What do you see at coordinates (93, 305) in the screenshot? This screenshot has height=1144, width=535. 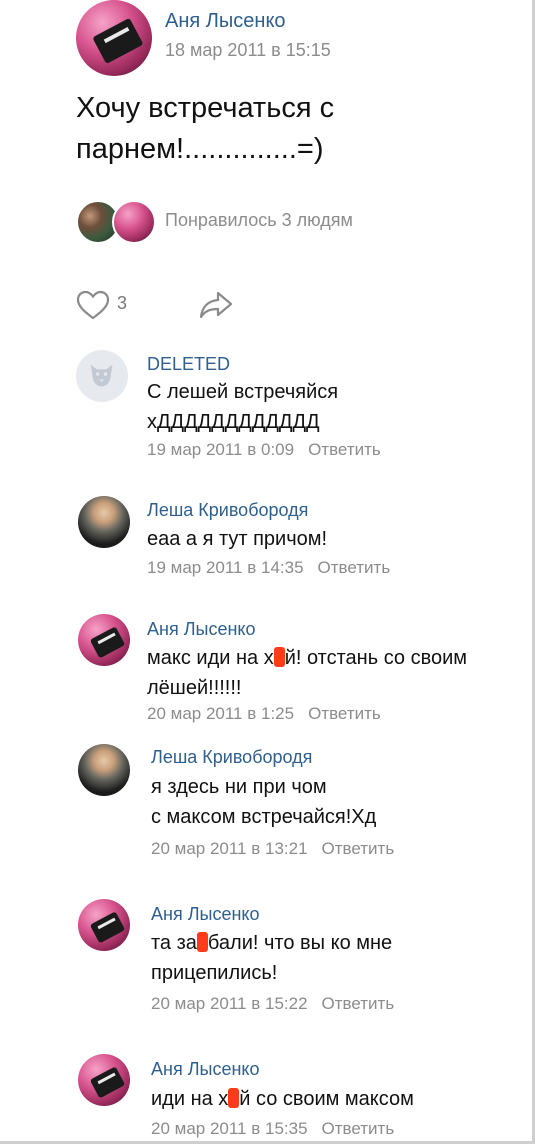 I see `heart-icon` at bounding box center [93, 305].